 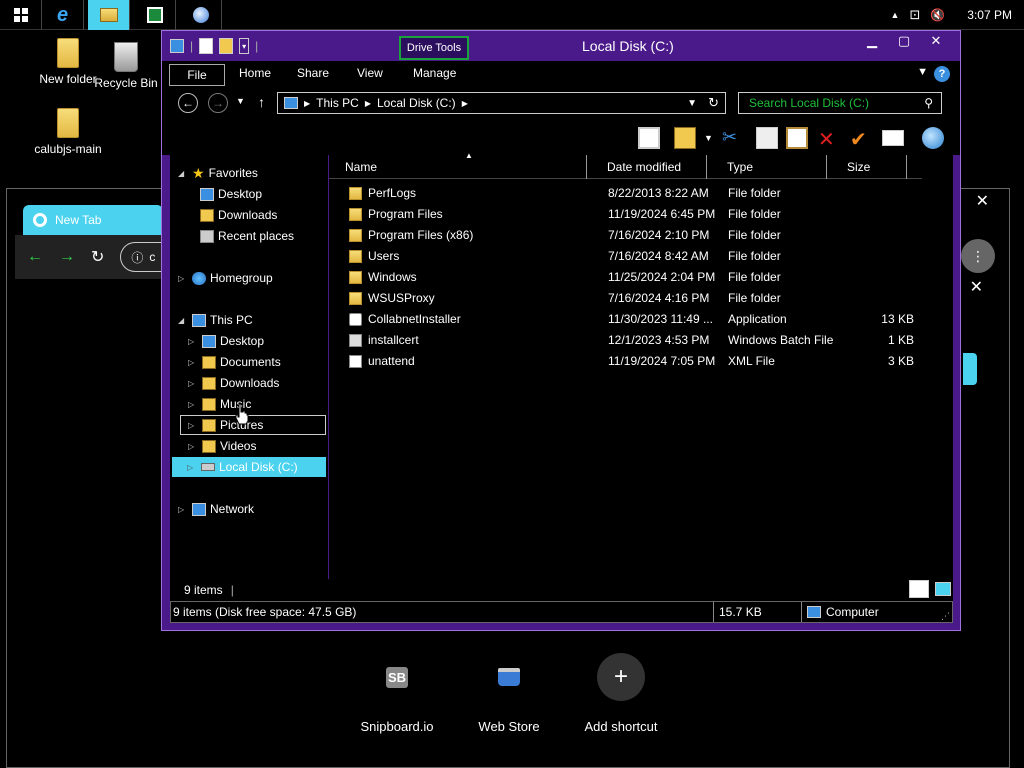 What do you see at coordinates (197, 75) in the screenshot?
I see `tab-file: File` at bounding box center [197, 75].